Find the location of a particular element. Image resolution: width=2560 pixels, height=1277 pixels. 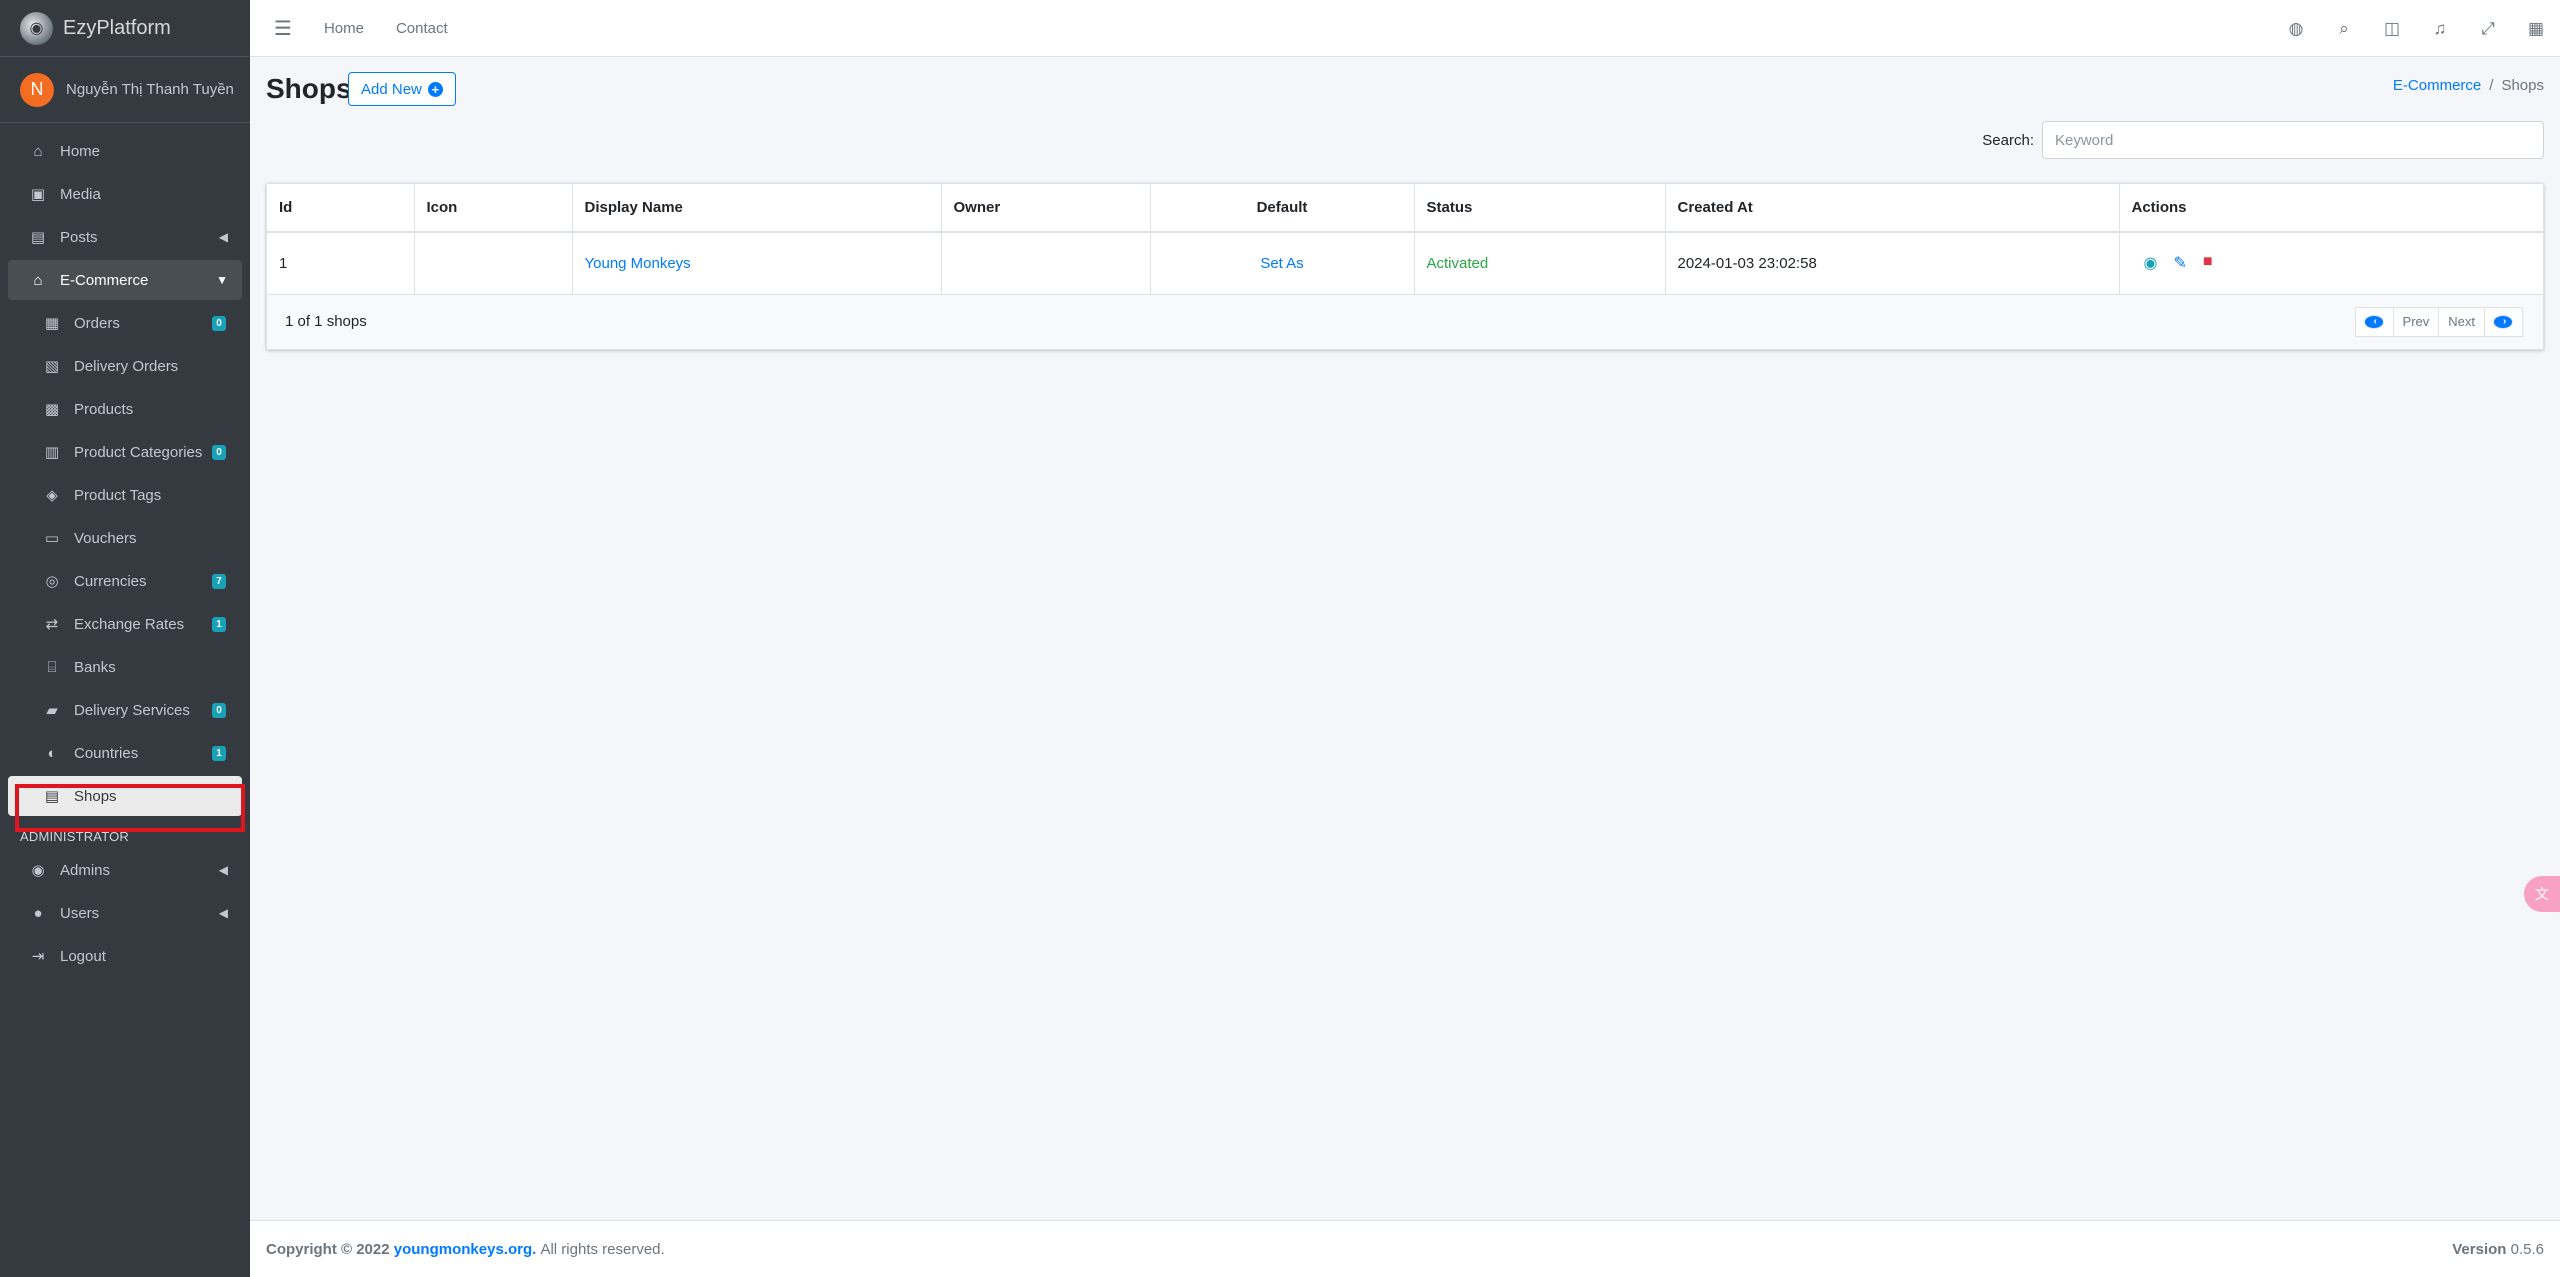

user-name: Nguyễn Thị Thanh Tuyền is located at coordinates (150, 89).